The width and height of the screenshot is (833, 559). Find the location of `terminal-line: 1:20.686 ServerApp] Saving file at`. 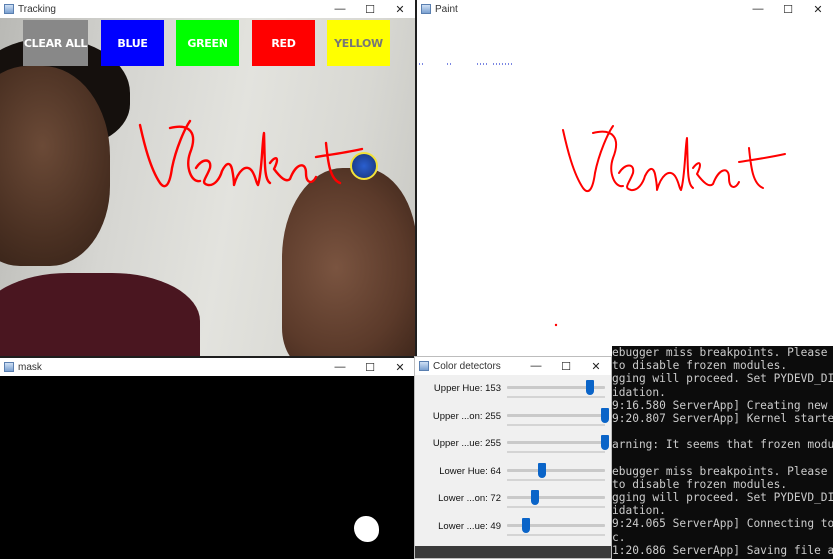

terminal-line: 1:20.686 ServerApp] Saving file at is located at coordinates (722, 550).